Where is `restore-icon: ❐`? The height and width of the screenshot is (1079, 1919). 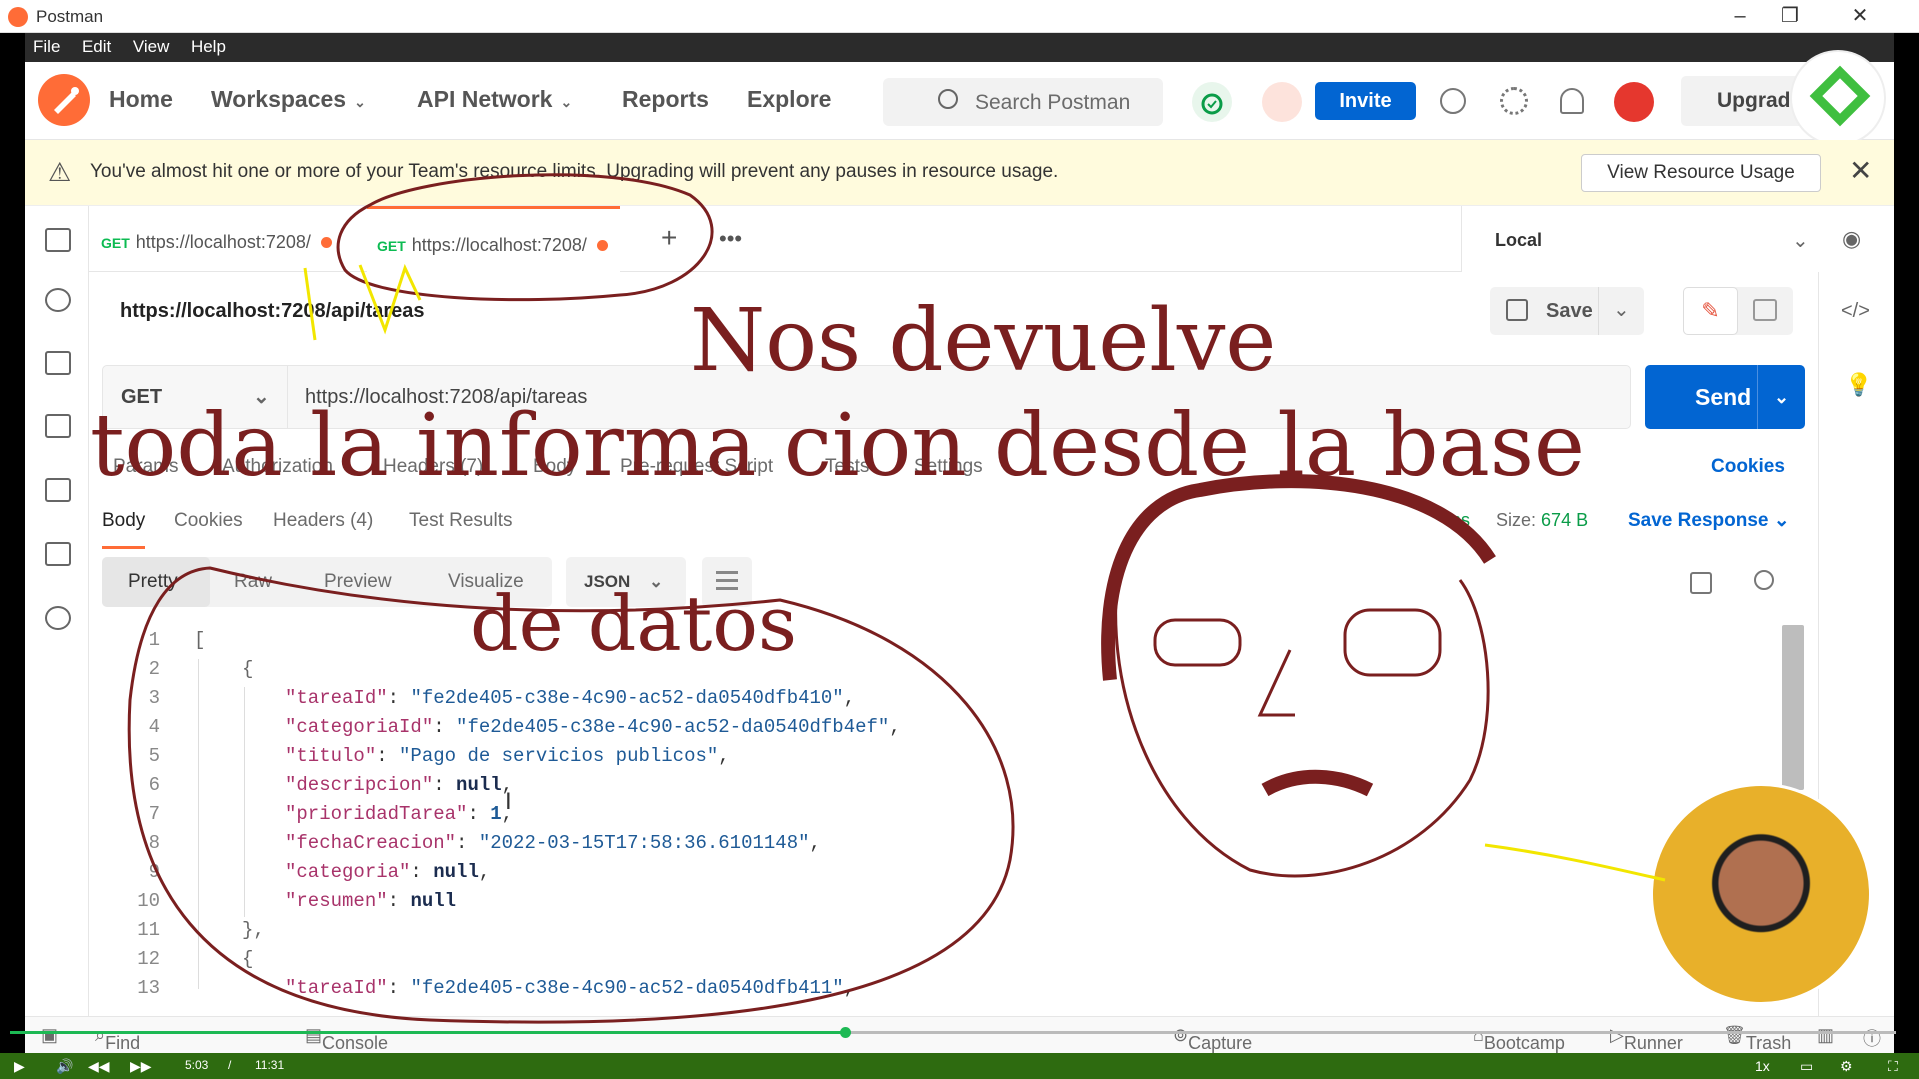
restore-icon: ❐ is located at coordinates (1790, 16).